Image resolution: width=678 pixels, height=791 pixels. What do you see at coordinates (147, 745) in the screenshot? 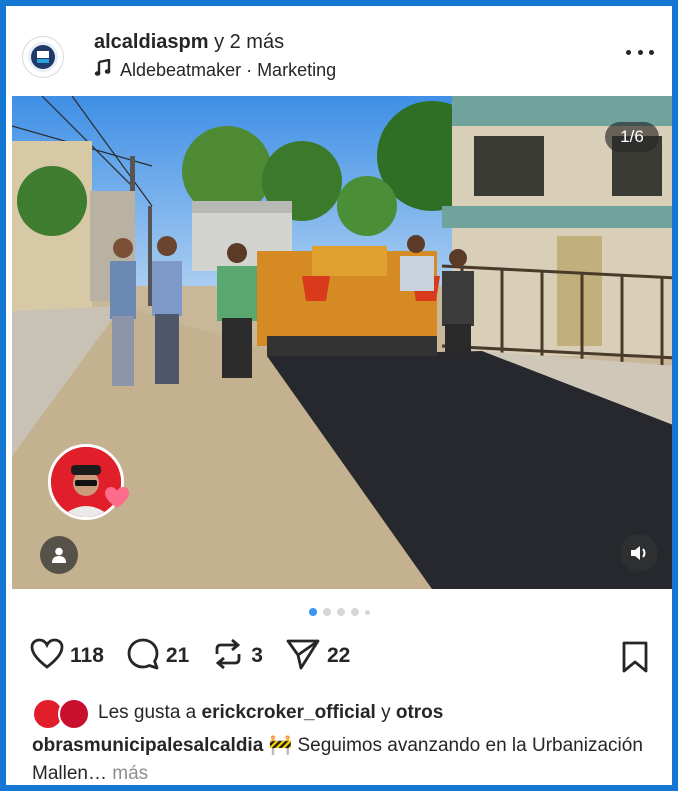
I see `caption-username: obrasmunicipalesalcaldia` at bounding box center [147, 745].